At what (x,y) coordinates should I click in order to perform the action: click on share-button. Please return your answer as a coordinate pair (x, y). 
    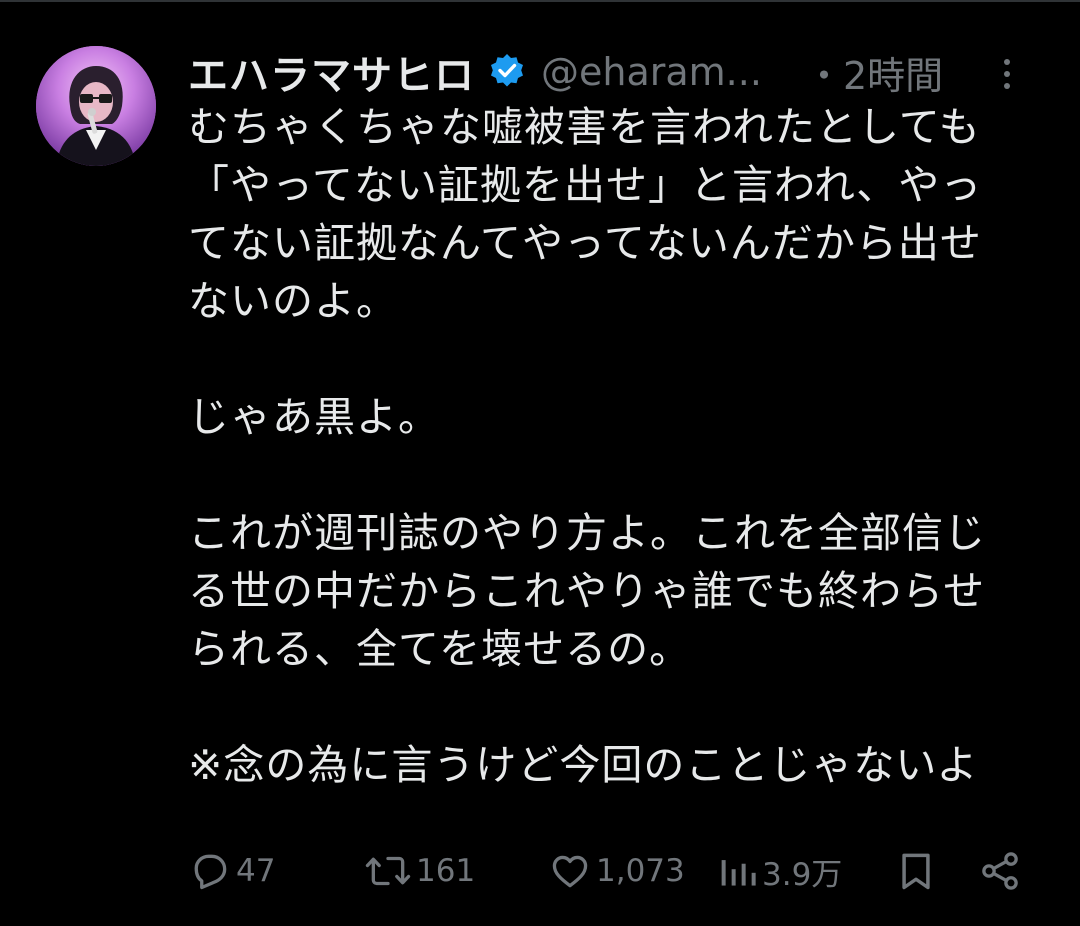
    Looking at the image, I should click on (1000, 871).